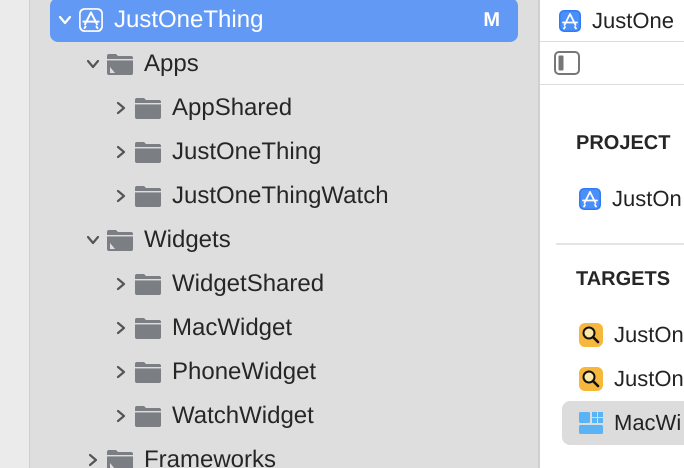 Image resolution: width=684 pixels, height=468 pixels. I want to click on status-letter: M, so click(491, 20).